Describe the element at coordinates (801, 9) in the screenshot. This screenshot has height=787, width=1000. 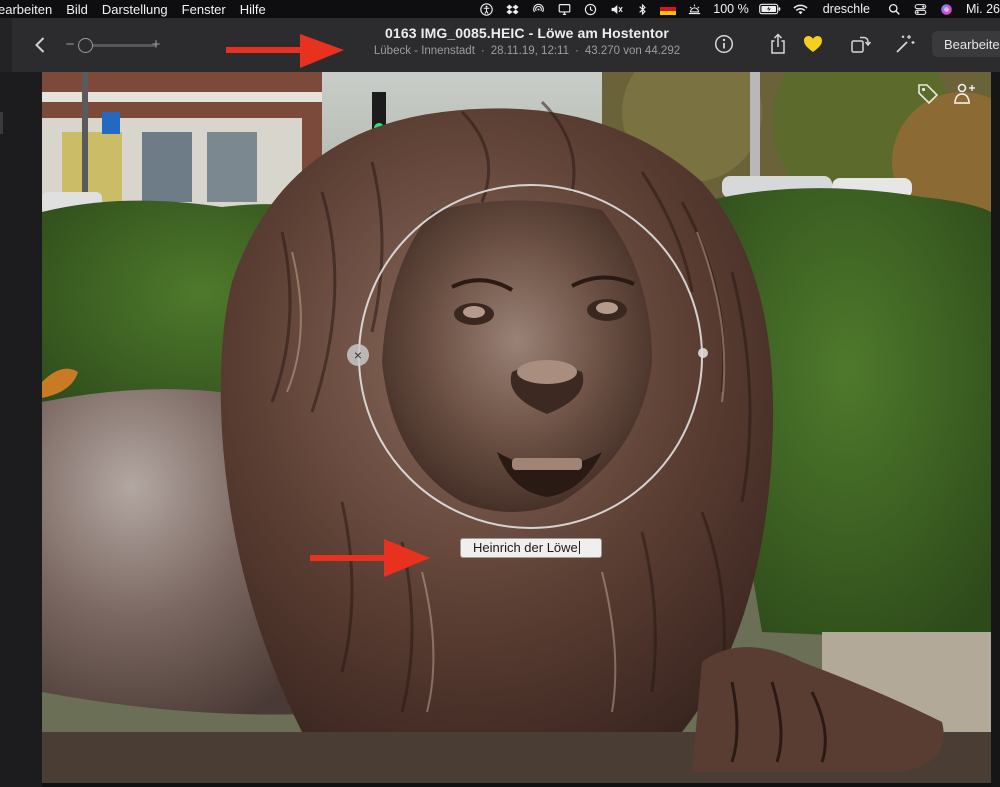
I see `wifi-icon` at that location.